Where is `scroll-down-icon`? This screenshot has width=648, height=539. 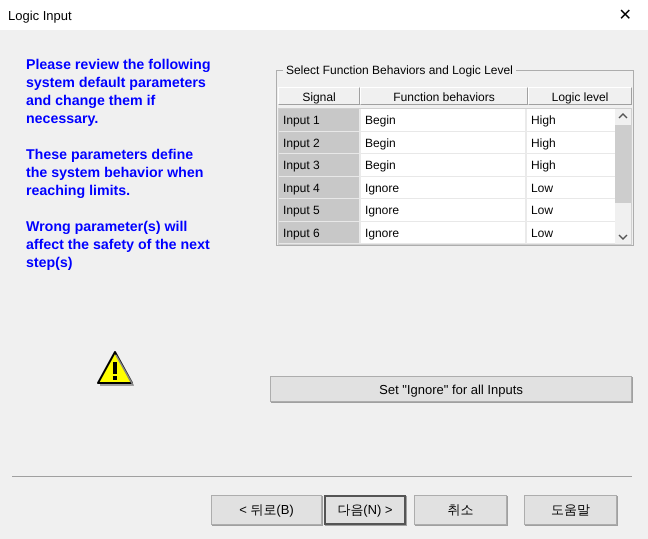
scroll-down-icon is located at coordinates (623, 237).